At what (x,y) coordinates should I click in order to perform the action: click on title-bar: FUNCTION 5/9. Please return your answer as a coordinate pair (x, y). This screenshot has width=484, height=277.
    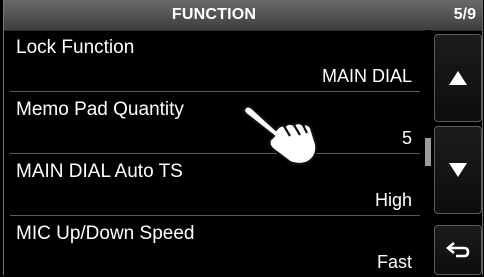
    Looking at the image, I should click on (243, 15).